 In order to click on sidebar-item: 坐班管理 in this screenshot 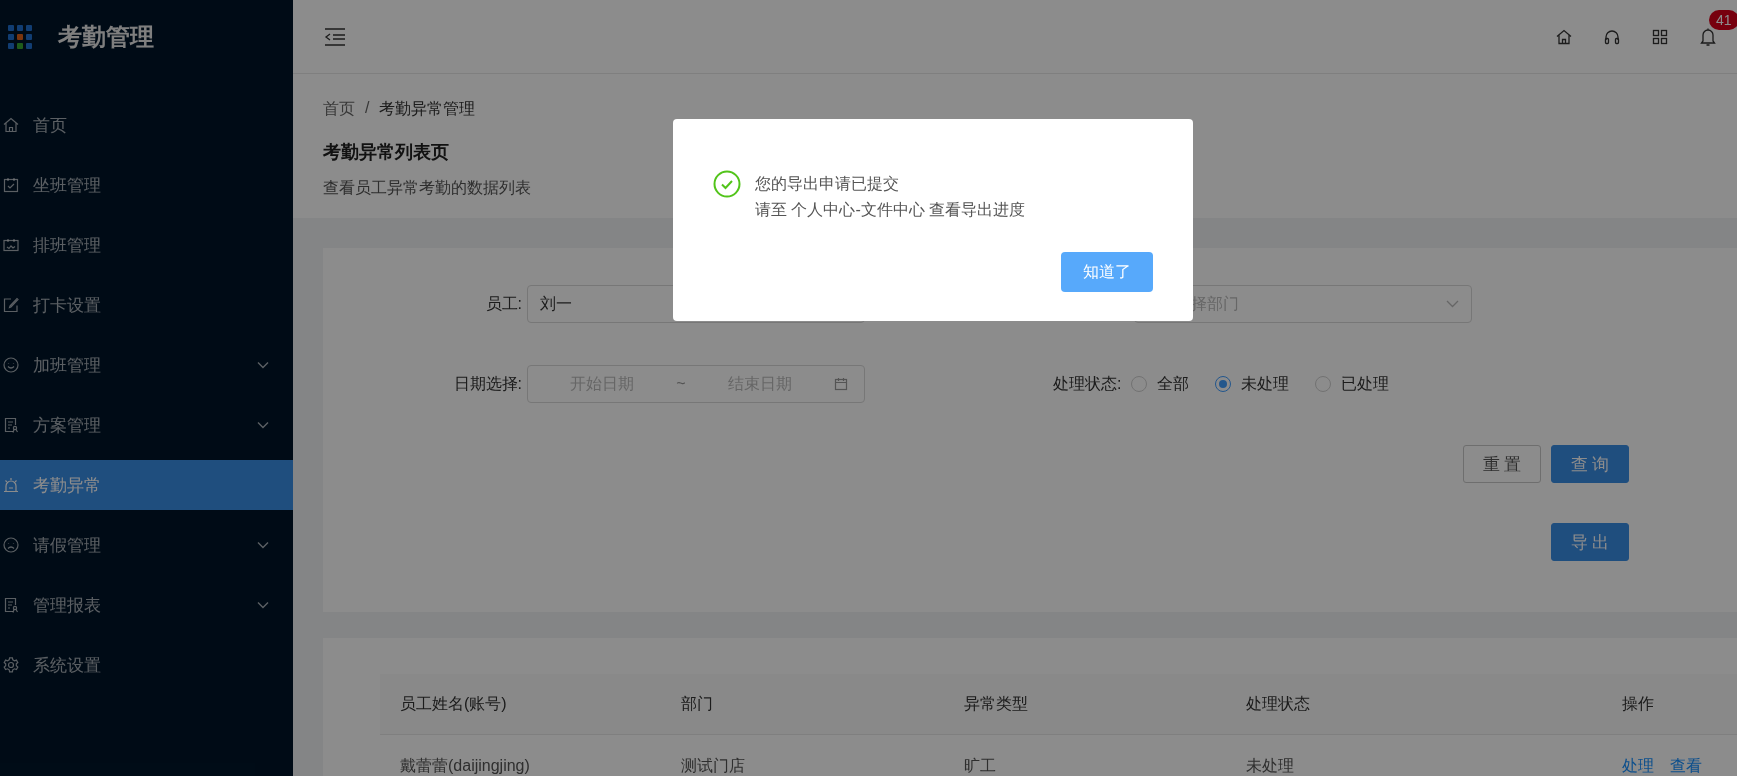, I will do `click(146, 185)`.